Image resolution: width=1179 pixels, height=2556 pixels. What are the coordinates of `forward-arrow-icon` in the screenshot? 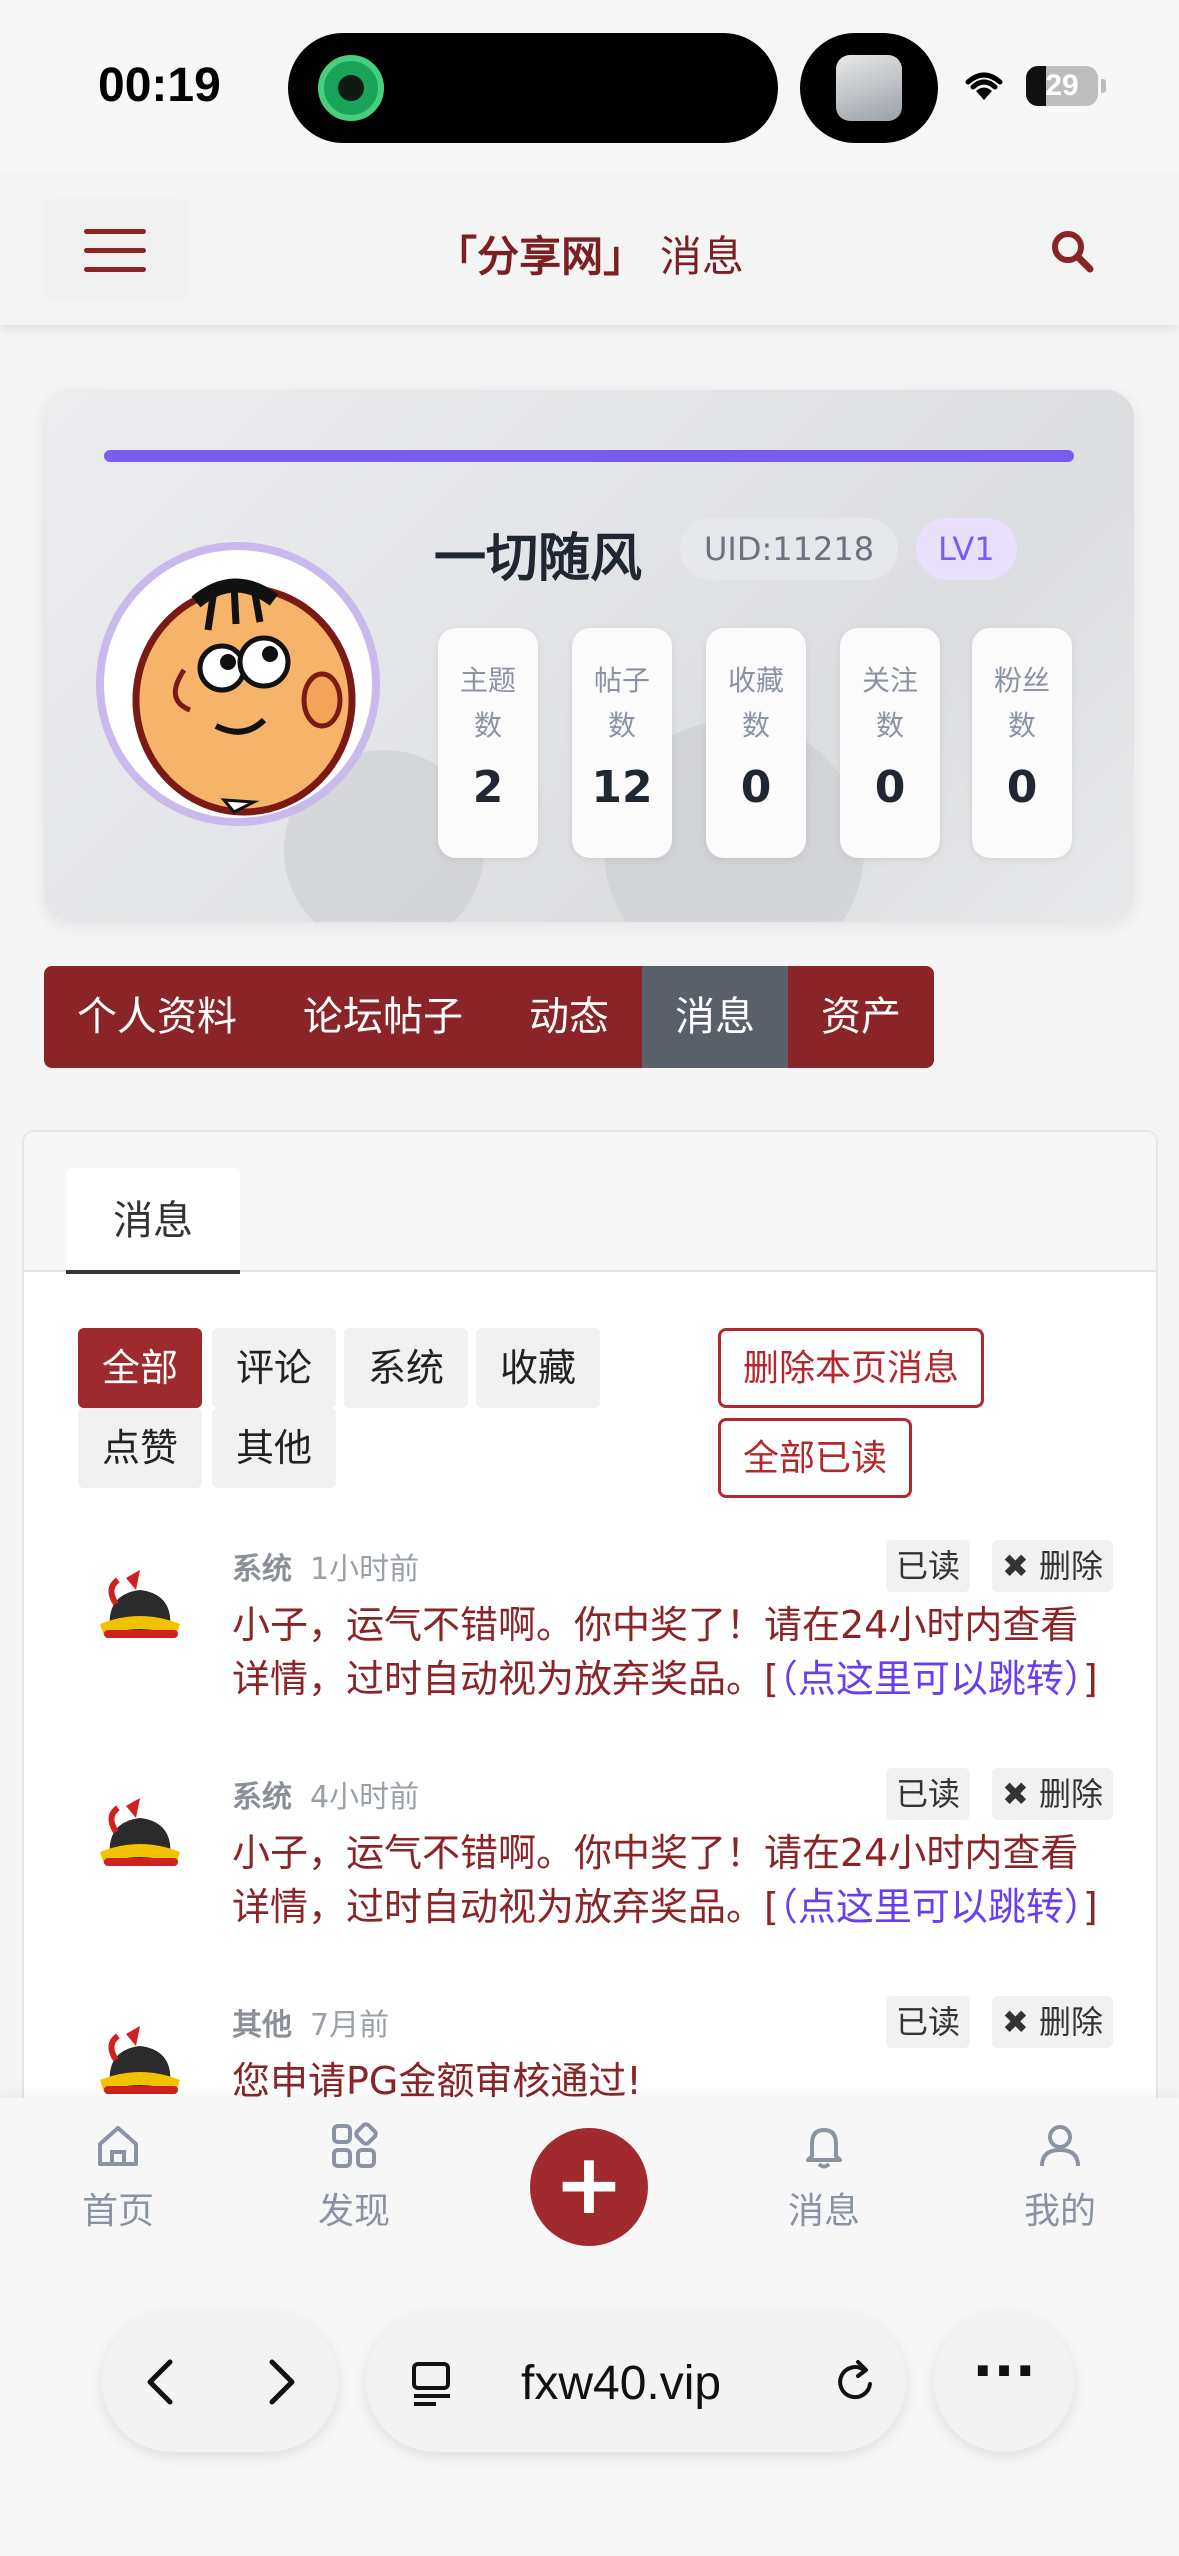 It's located at (282, 2382).